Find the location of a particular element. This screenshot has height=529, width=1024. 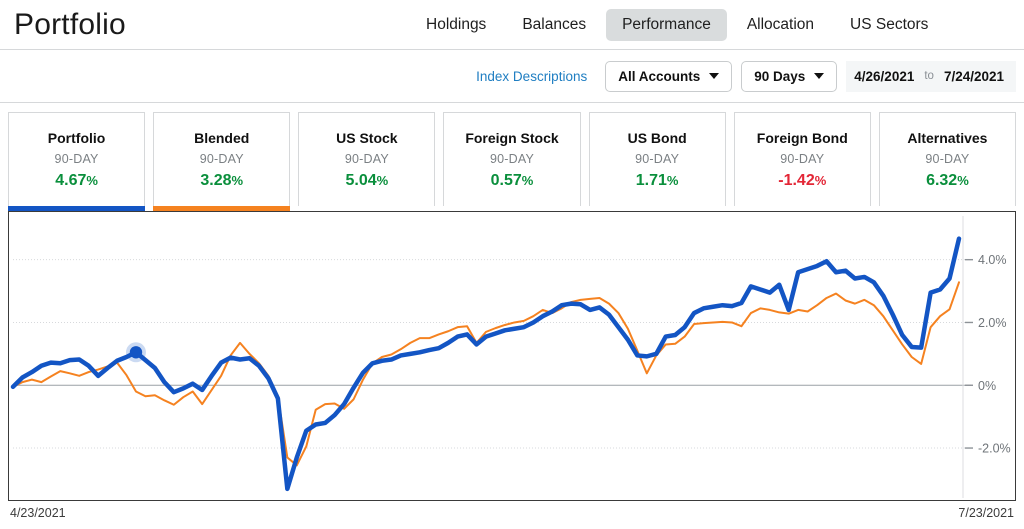

metric-card-portfolio: Portfolio 90-DAY 4.67% is located at coordinates (77, 166).